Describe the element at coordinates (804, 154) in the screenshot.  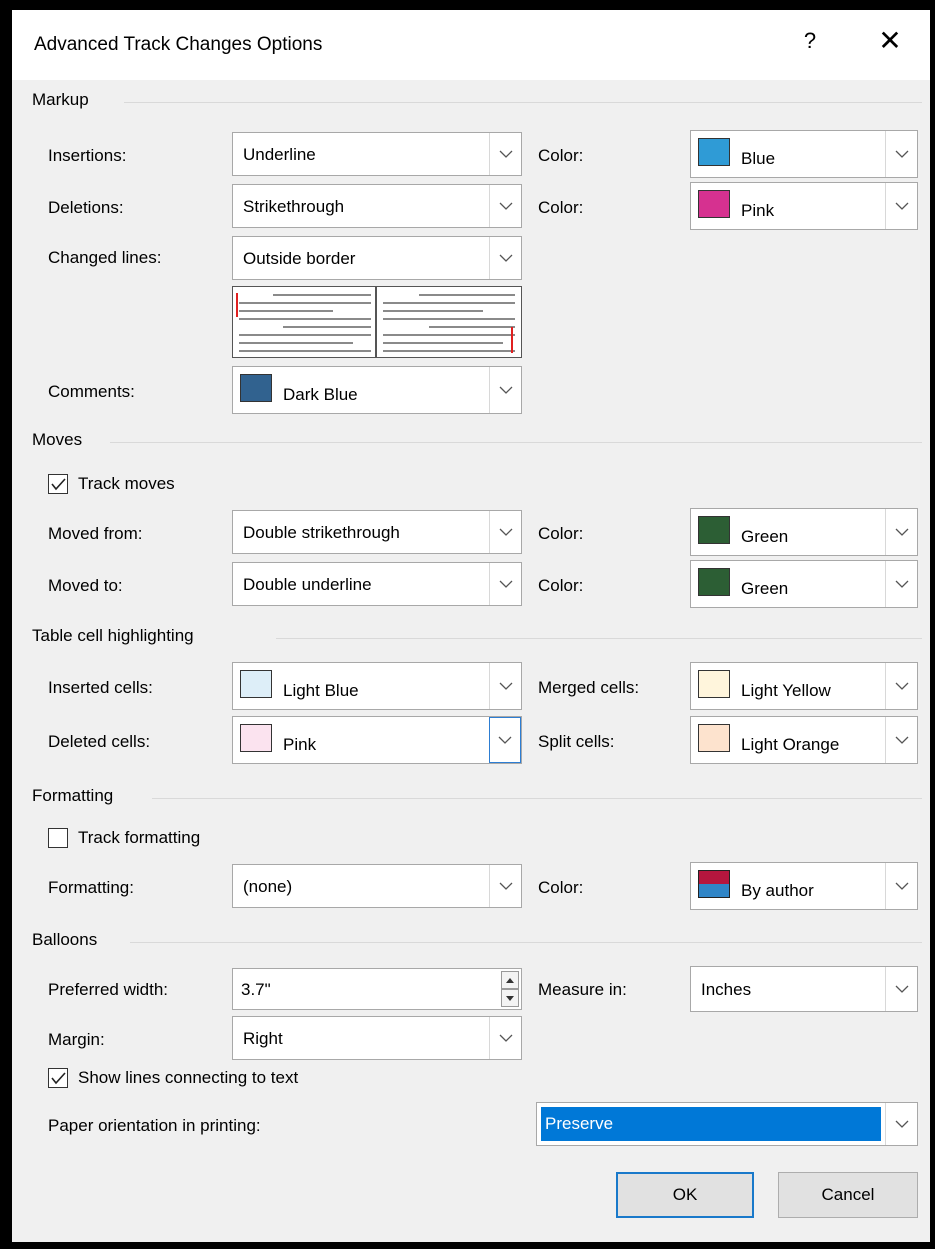
I see `insertions-color-select: Blue` at that location.